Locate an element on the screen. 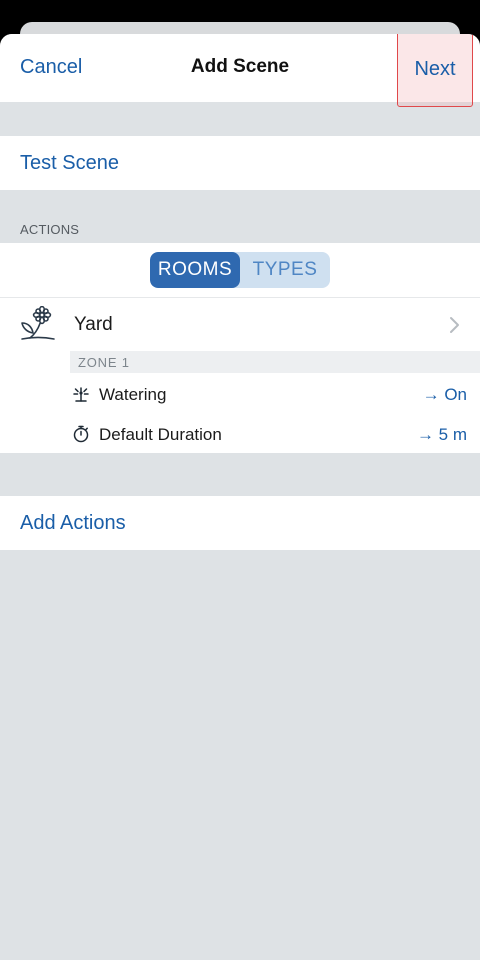 This screenshot has height=960, width=480. action-label: Default Duration is located at coordinates (160, 434).